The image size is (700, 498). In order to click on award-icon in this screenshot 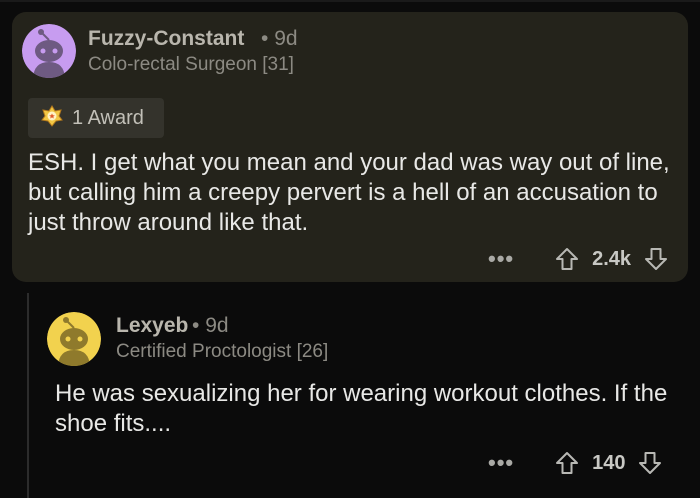, I will do `click(52, 118)`.